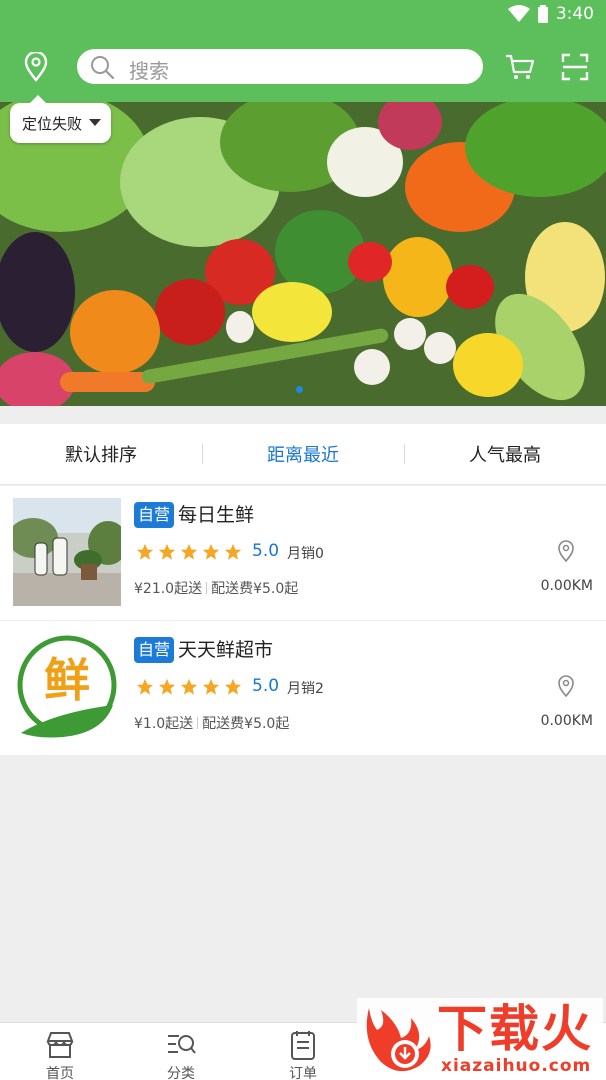 The image size is (606, 1080). I want to click on location-dropdown: 定位失败, so click(60, 119).